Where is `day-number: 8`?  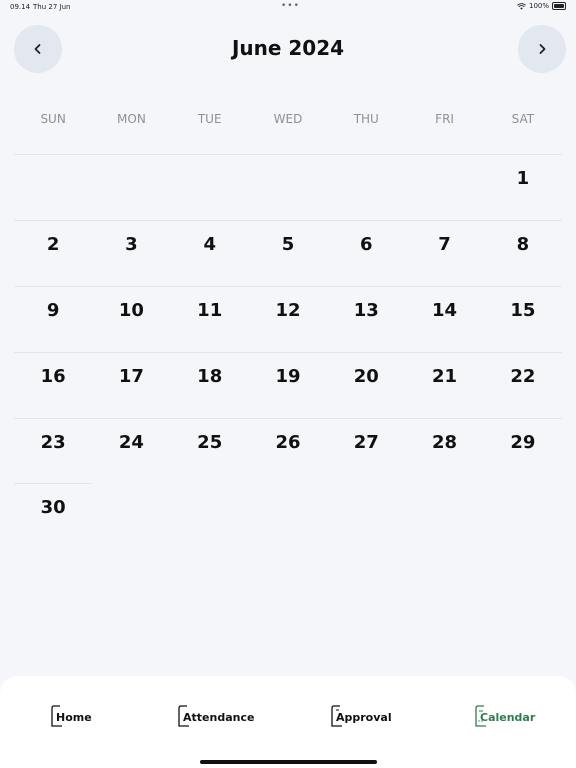 day-number: 8 is located at coordinates (523, 244).